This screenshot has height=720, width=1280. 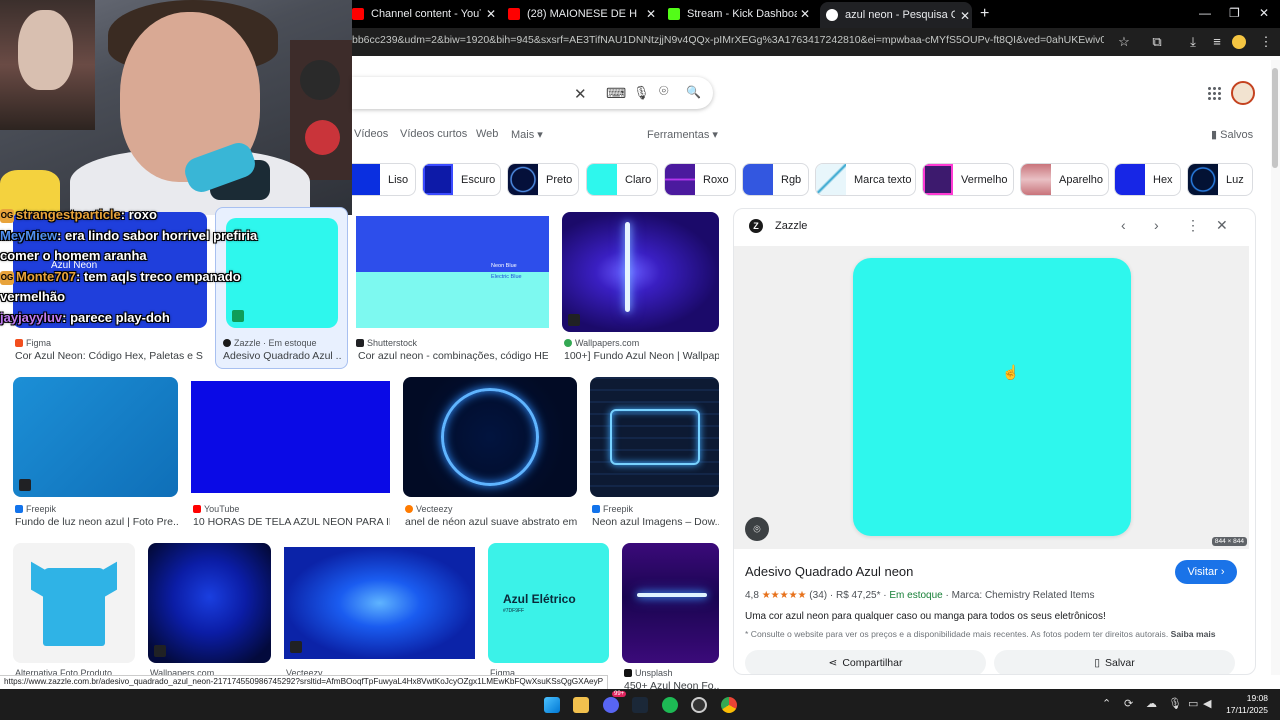 What do you see at coordinates (968, 179) in the screenshot?
I see `chip-vermelho: Vermelho` at bounding box center [968, 179].